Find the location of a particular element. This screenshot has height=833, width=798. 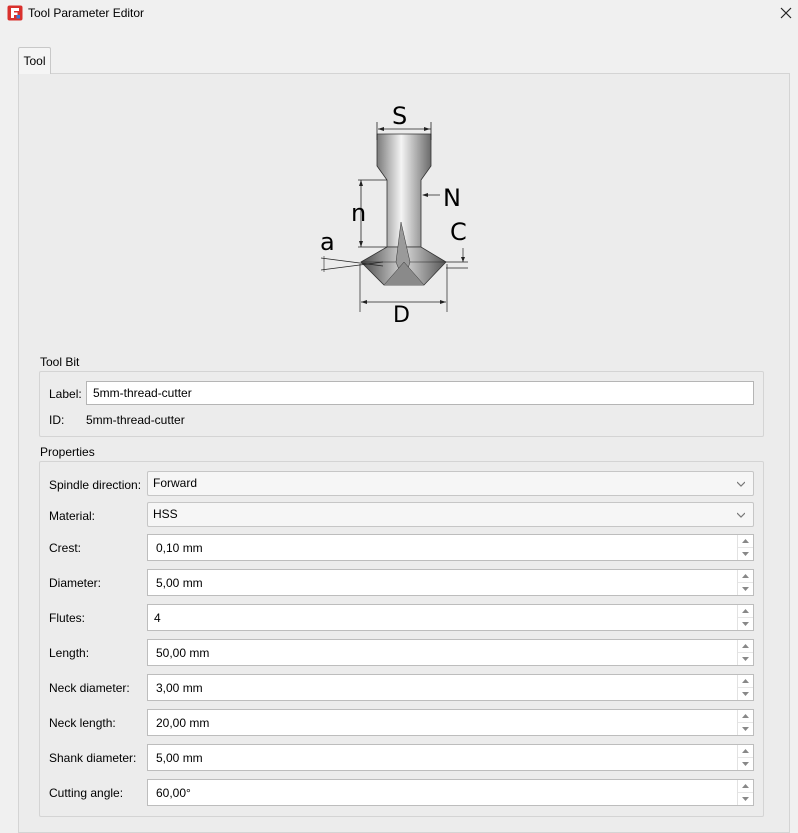

neck-diameter-spinbox: 3,00 mm is located at coordinates (450, 687).